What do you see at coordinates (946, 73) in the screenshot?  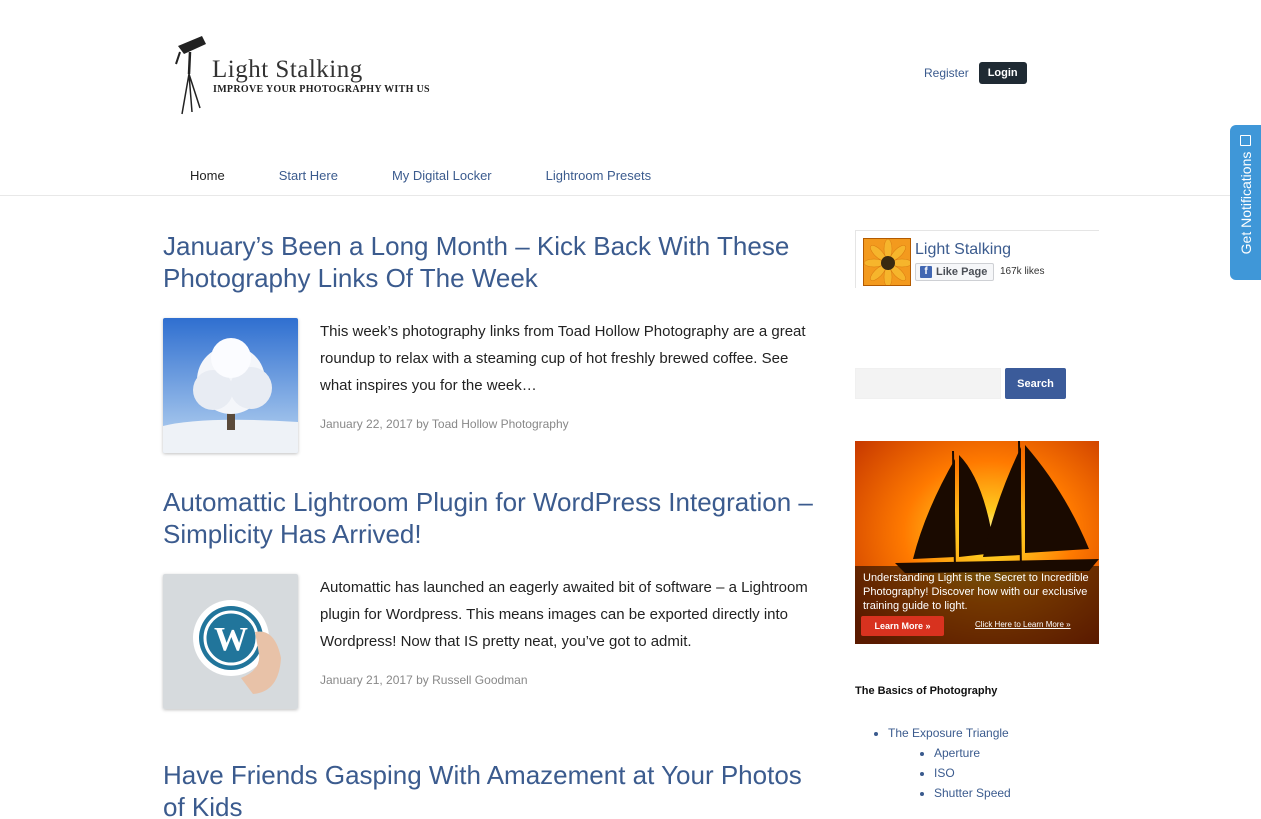 I see `register-link: Register` at bounding box center [946, 73].